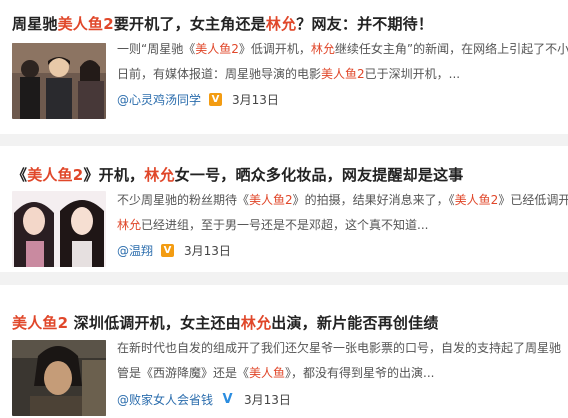  Describe the element at coordinates (189, 24) in the screenshot. I see `text-segment: 要开机了，女主角还是` at that location.